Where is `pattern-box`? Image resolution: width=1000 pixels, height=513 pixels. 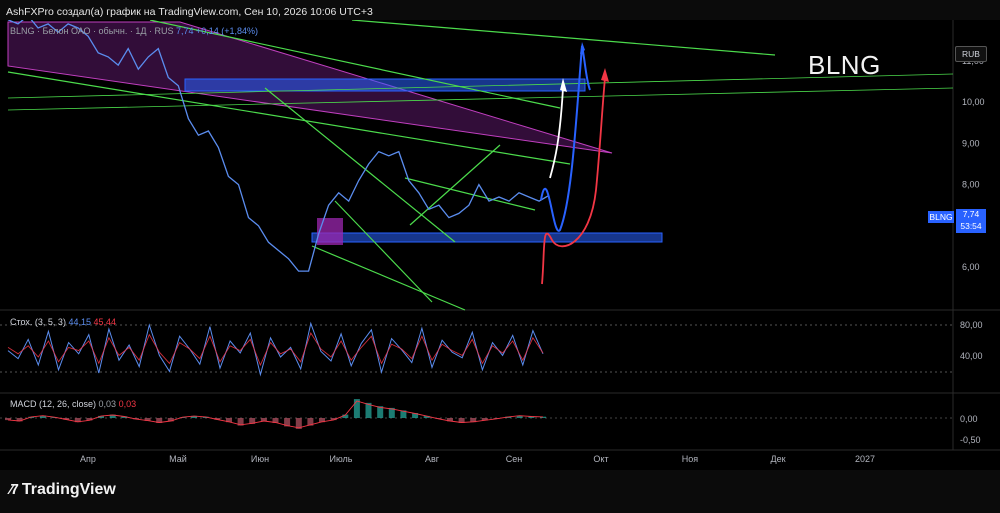 pattern-box is located at coordinates (330, 231).